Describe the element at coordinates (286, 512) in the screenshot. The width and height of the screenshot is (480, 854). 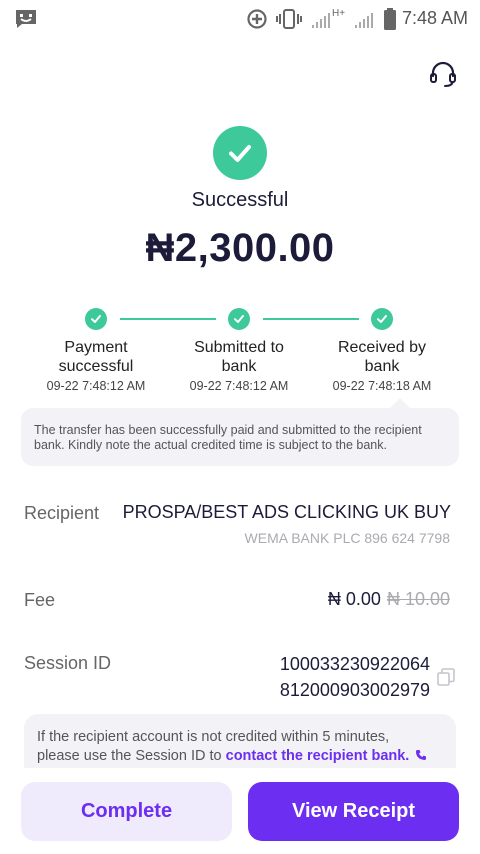
I see `recipient-name: PROSPA/BEST ADS CLICKING UK BUY` at that location.